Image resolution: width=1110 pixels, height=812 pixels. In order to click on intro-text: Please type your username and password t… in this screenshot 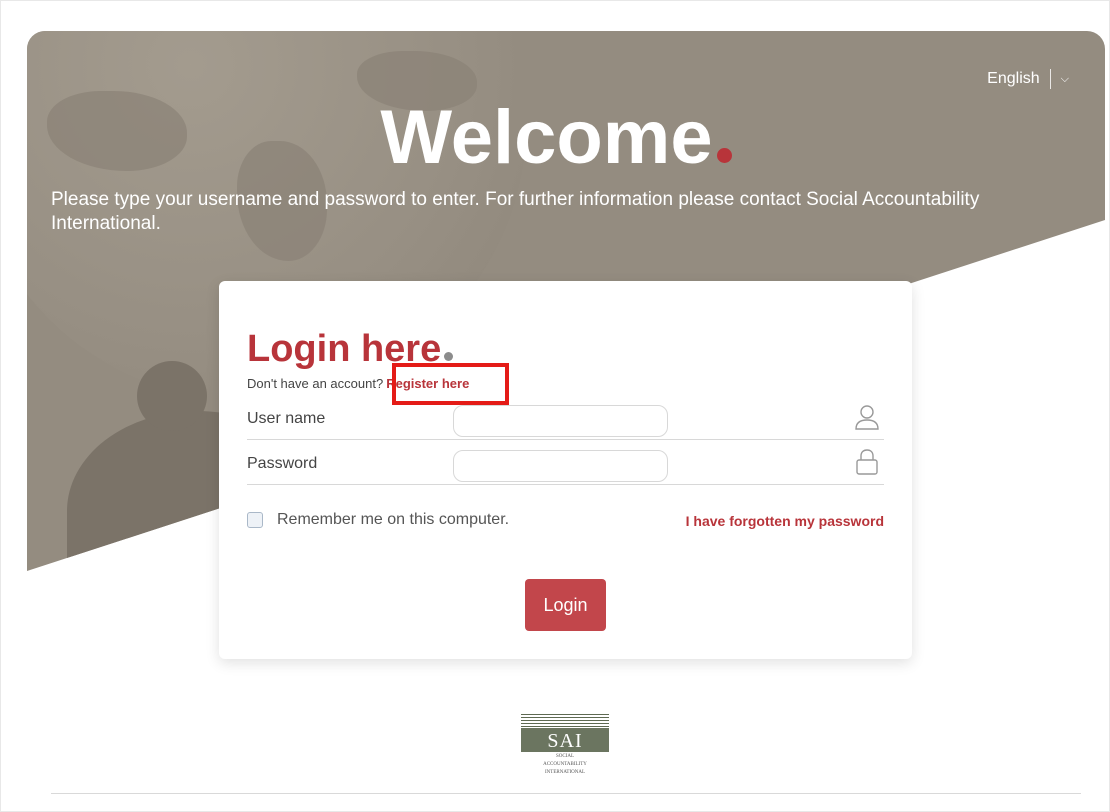, I will do `click(515, 211)`.